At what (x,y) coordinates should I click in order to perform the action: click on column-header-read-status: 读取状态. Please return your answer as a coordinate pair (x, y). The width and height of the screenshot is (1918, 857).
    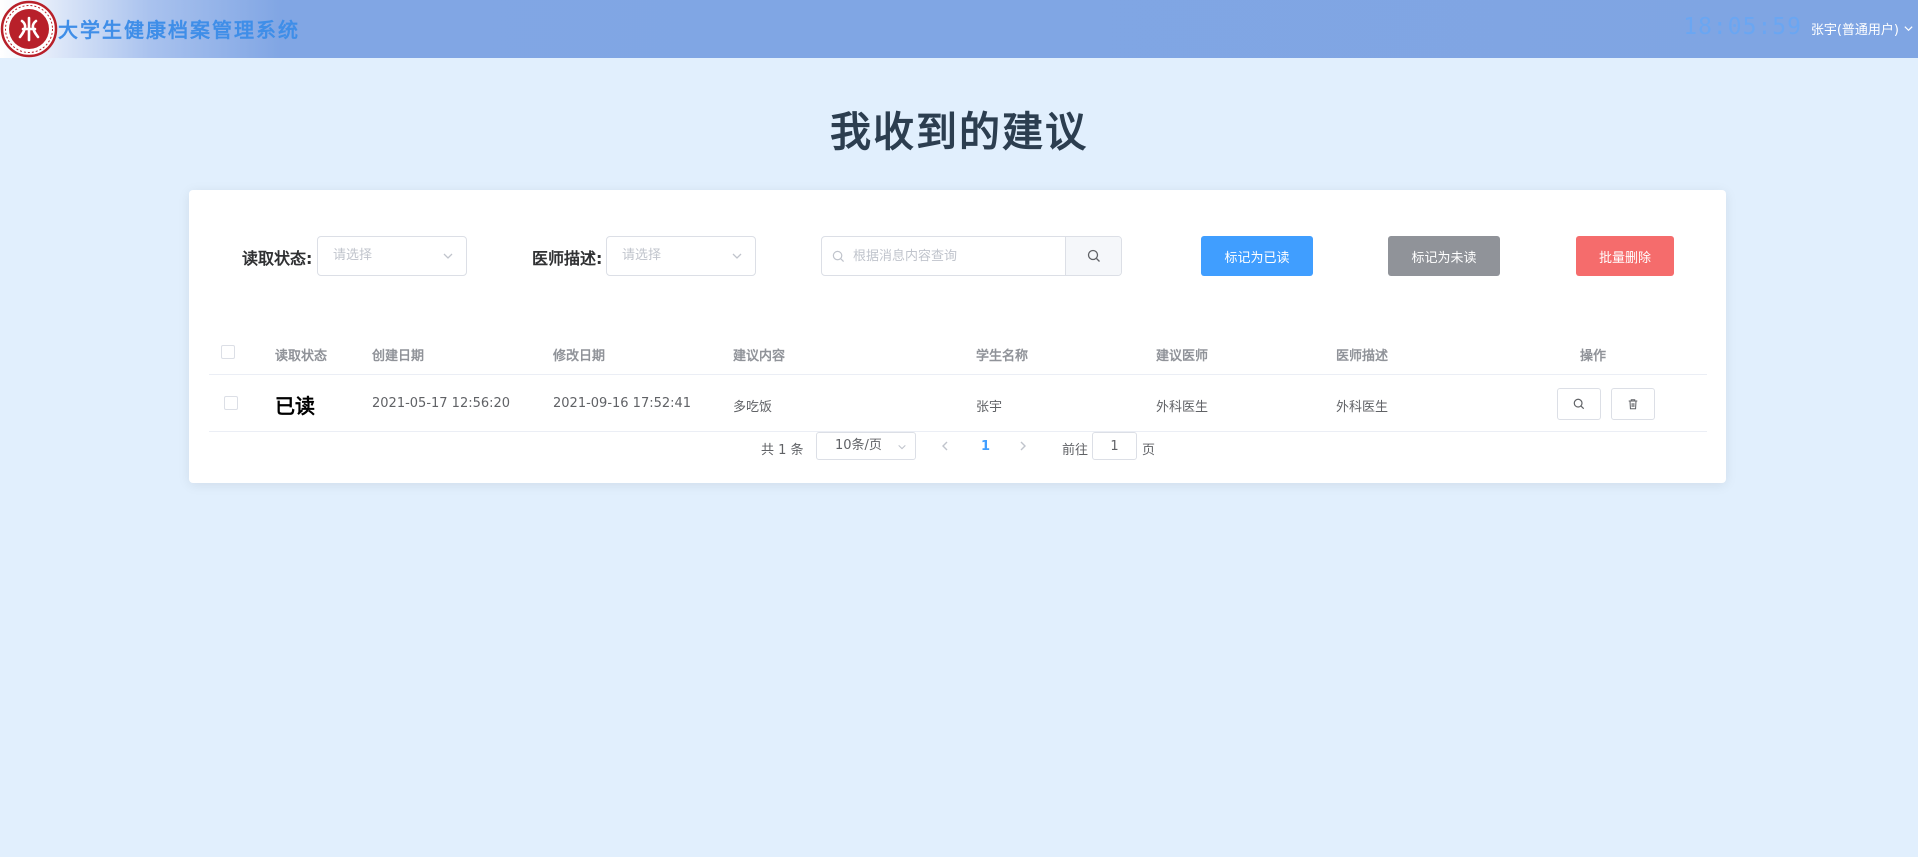
    Looking at the image, I should click on (301, 356).